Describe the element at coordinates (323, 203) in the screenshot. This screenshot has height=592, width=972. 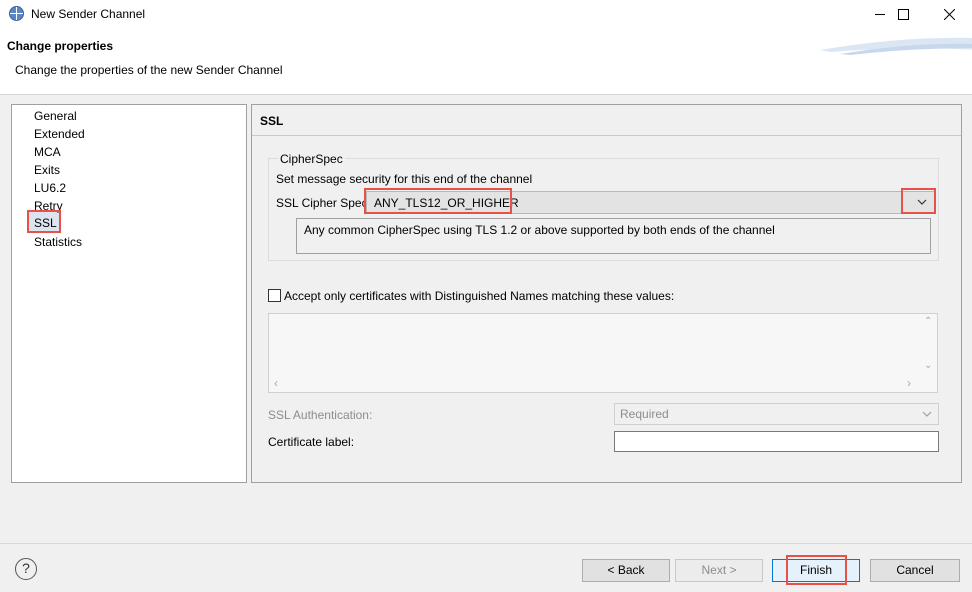
I see `ssl-cipher-spec-label: SSL Cipher Spec:` at that location.